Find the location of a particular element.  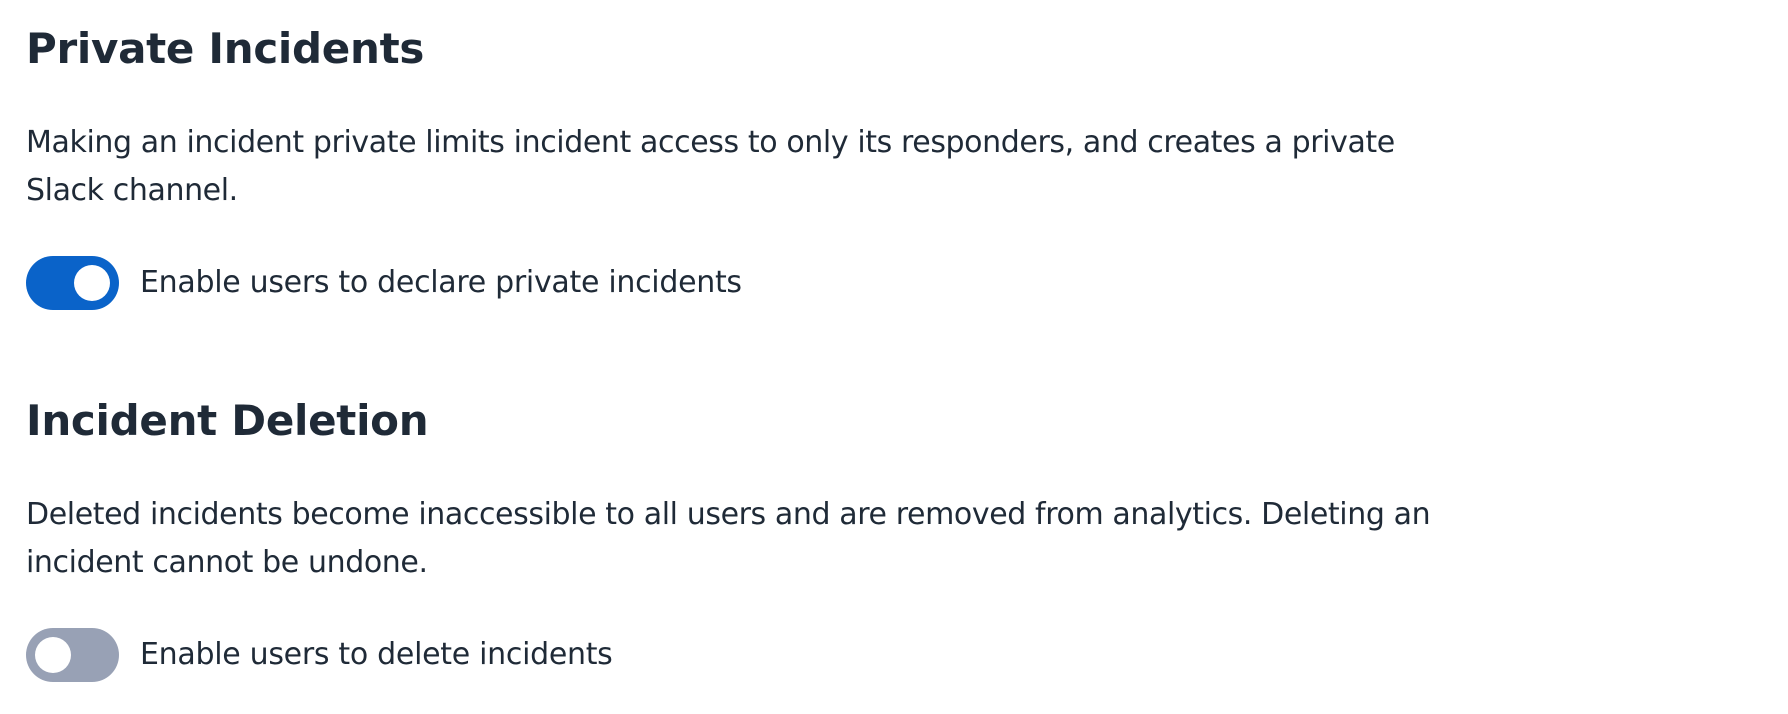

incident-deletion-toggle-row: Enable users to delete incidents is located at coordinates (319, 655).